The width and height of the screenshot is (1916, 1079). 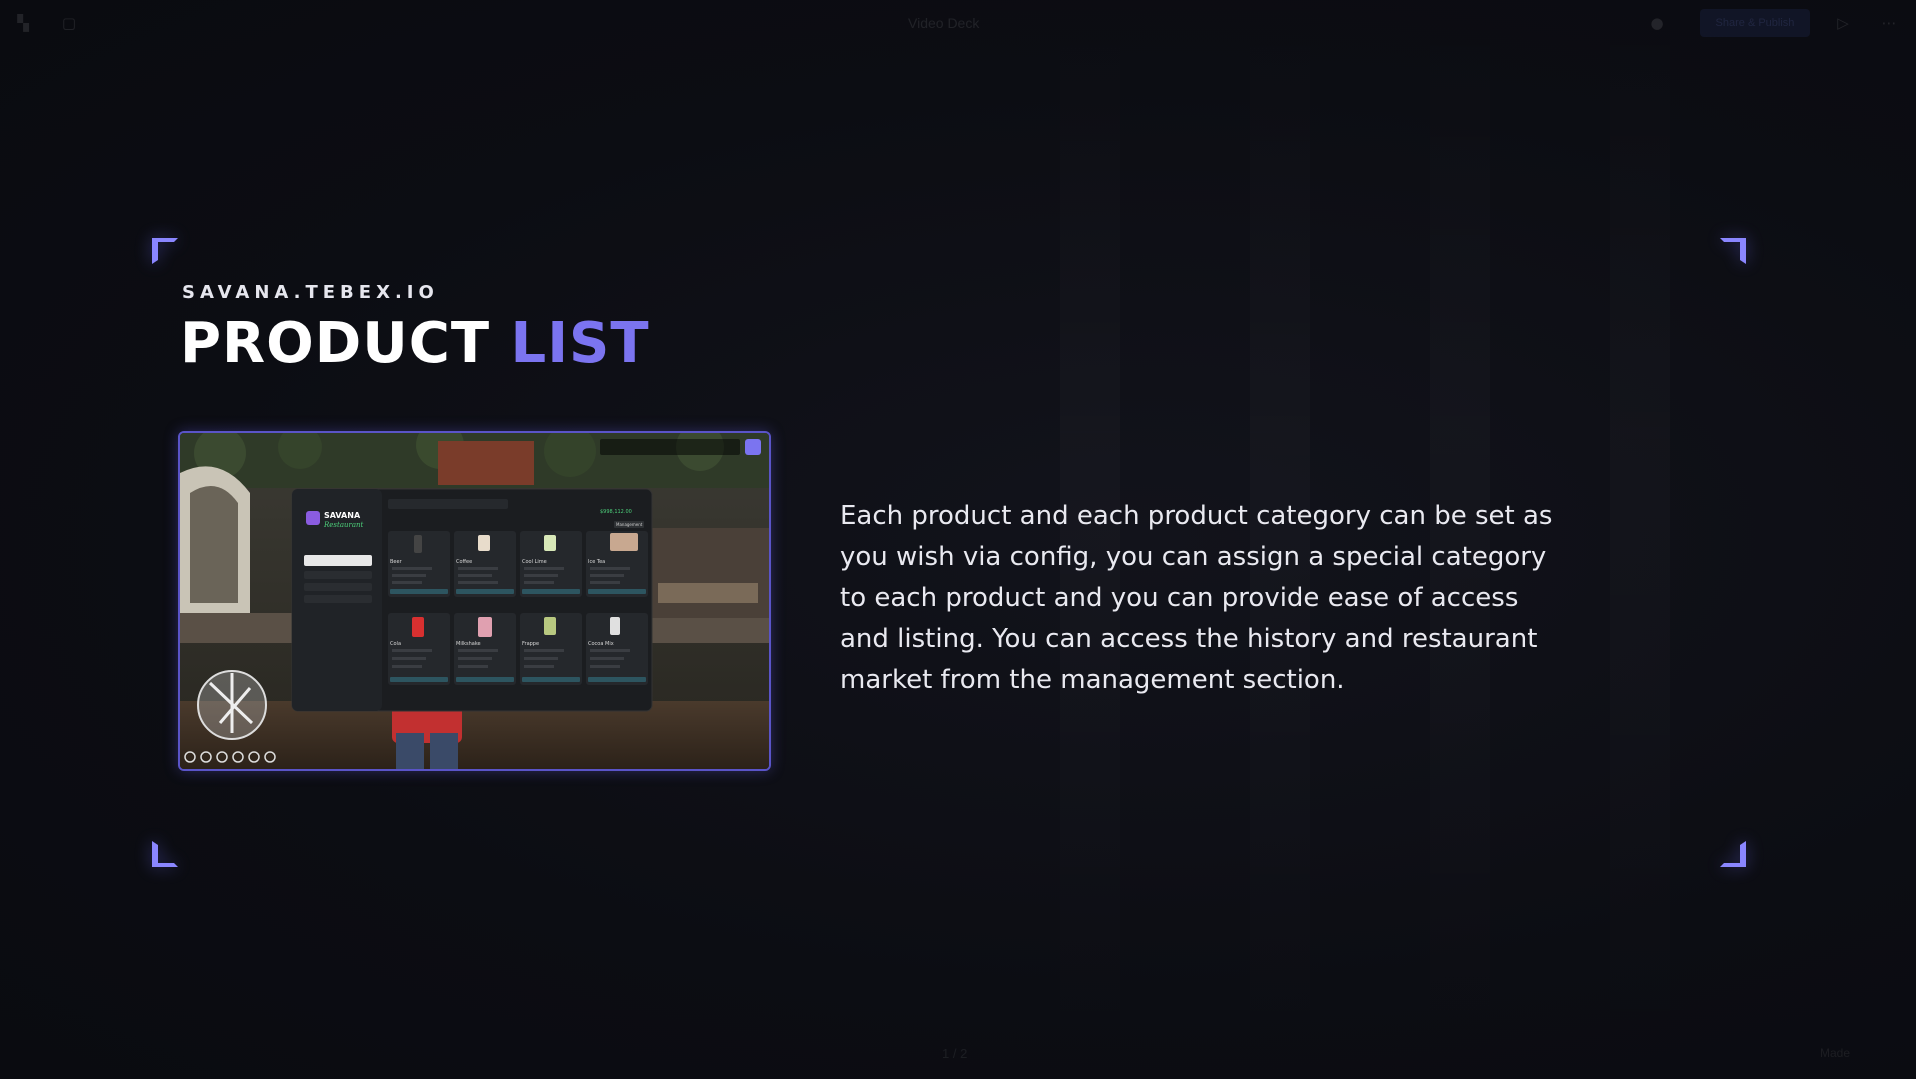 What do you see at coordinates (580, 343) in the screenshot?
I see `title-accent: LIST` at bounding box center [580, 343].